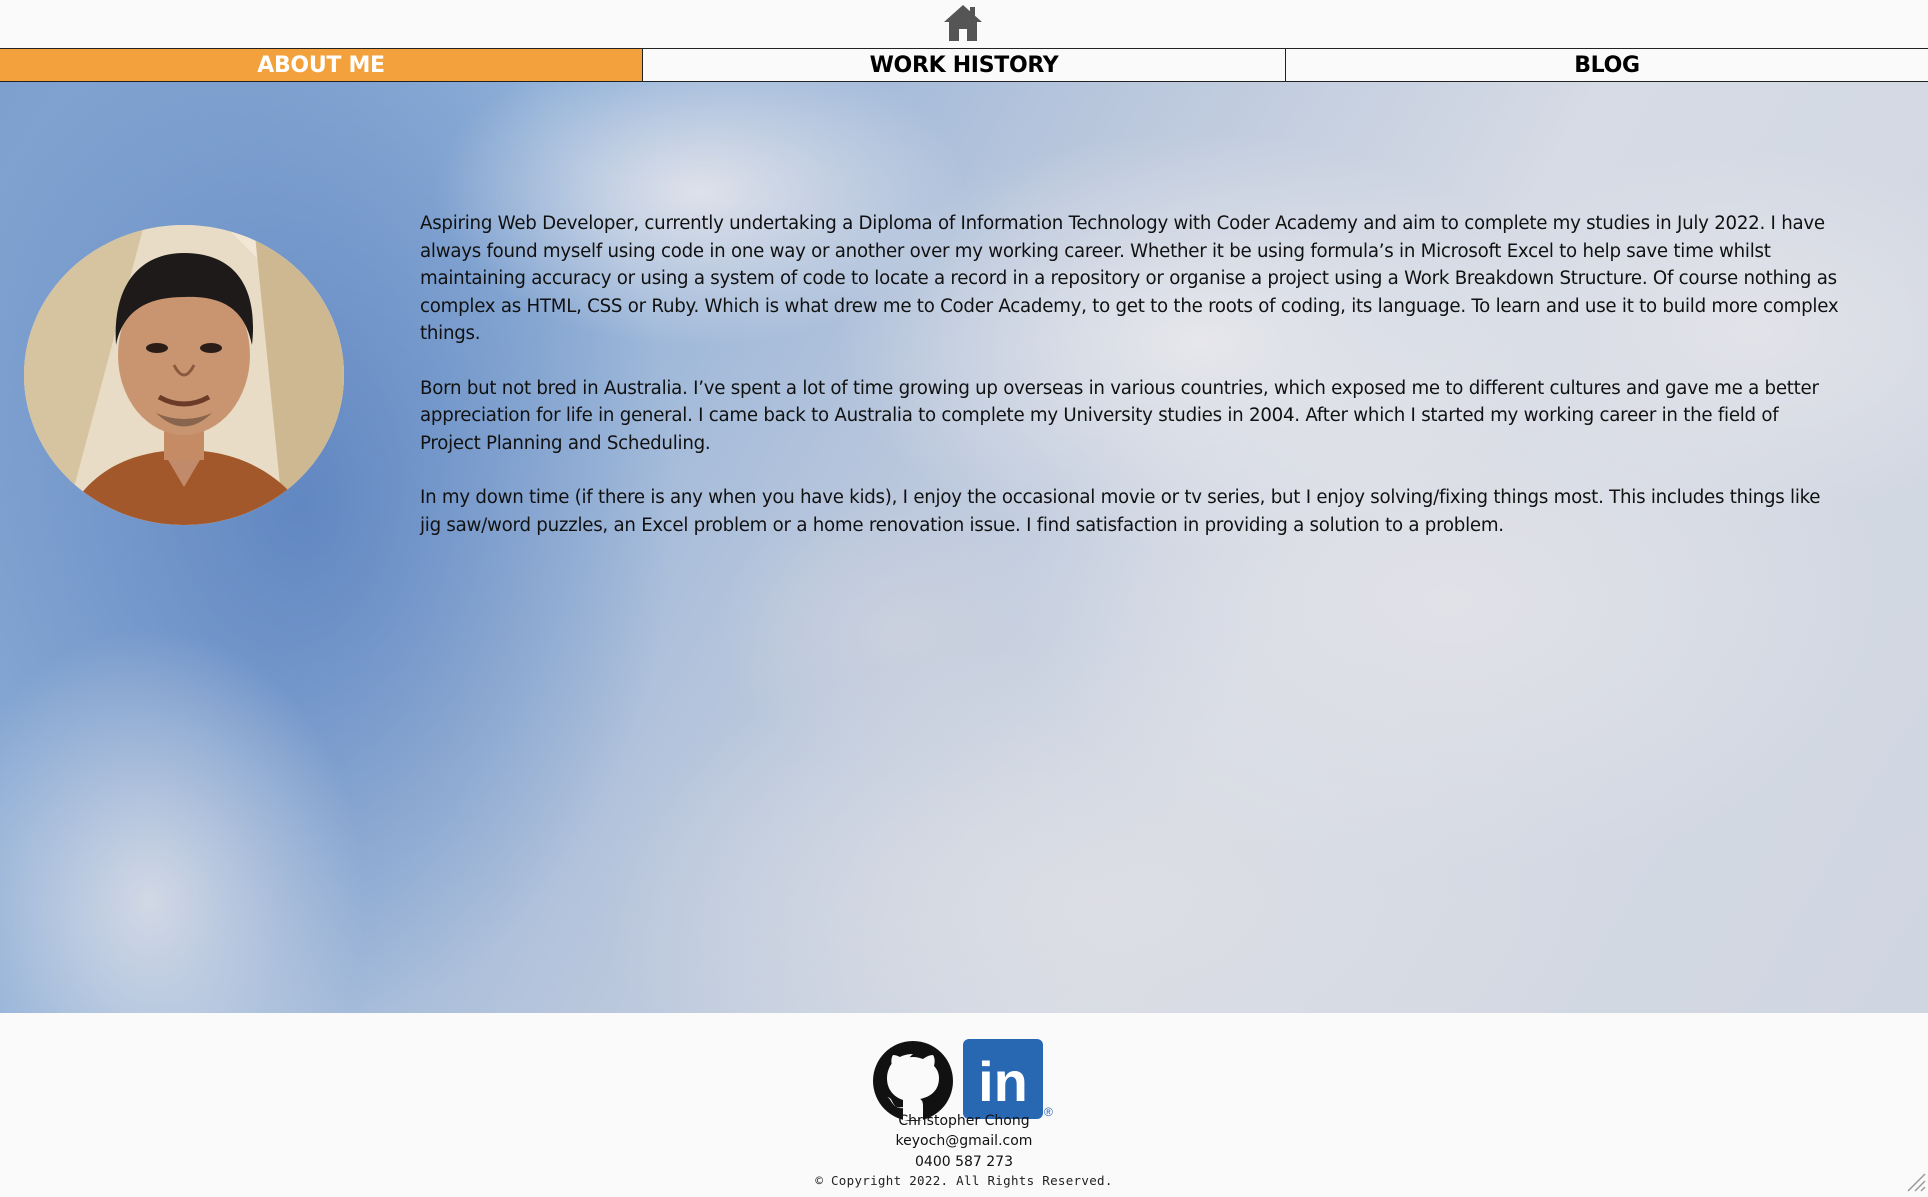 The image size is (1928, 1197). What do you see at coordinates (913, 1081) in the screenshot?
I see `github-icon` at bounding box center [913, 1081].